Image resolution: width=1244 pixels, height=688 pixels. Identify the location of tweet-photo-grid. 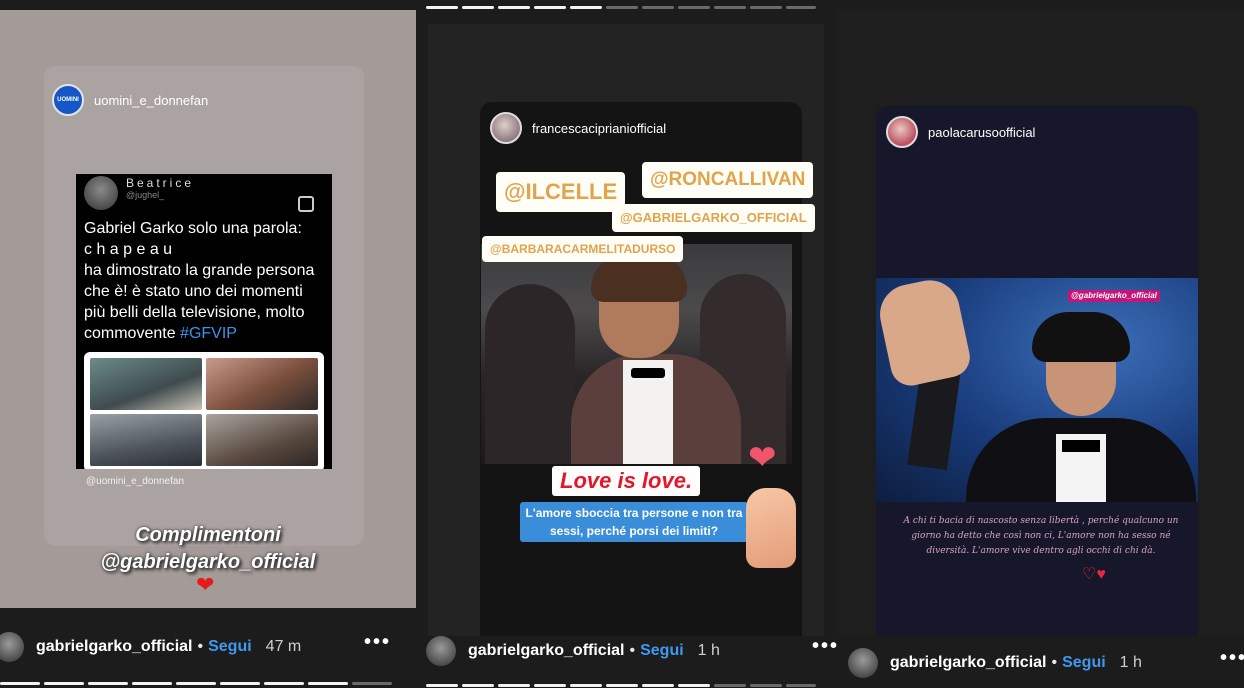
(204, 410).